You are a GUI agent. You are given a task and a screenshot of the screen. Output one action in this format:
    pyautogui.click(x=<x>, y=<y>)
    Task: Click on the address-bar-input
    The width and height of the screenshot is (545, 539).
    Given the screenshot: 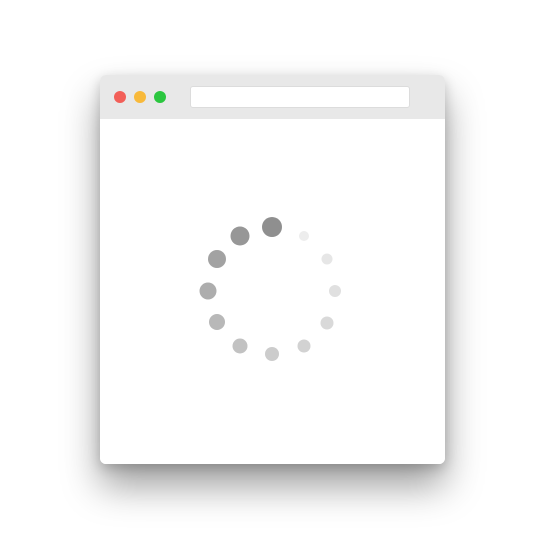 What is the action you would take?
    pyautogui.click(x=300, y=97)
    